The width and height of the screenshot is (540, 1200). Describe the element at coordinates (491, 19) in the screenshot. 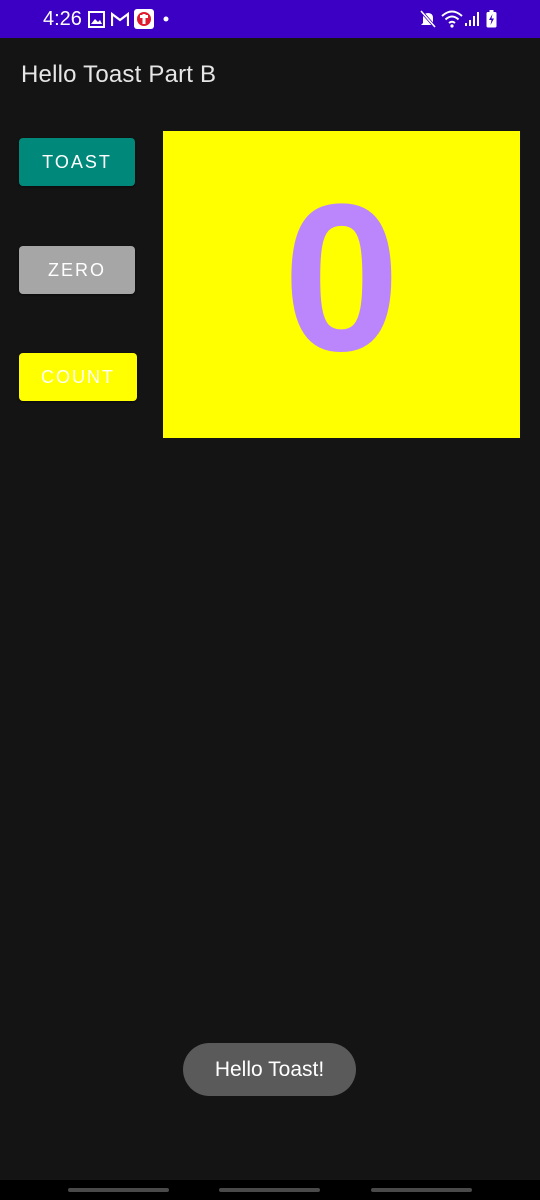

I see `battery-icon` at that location.